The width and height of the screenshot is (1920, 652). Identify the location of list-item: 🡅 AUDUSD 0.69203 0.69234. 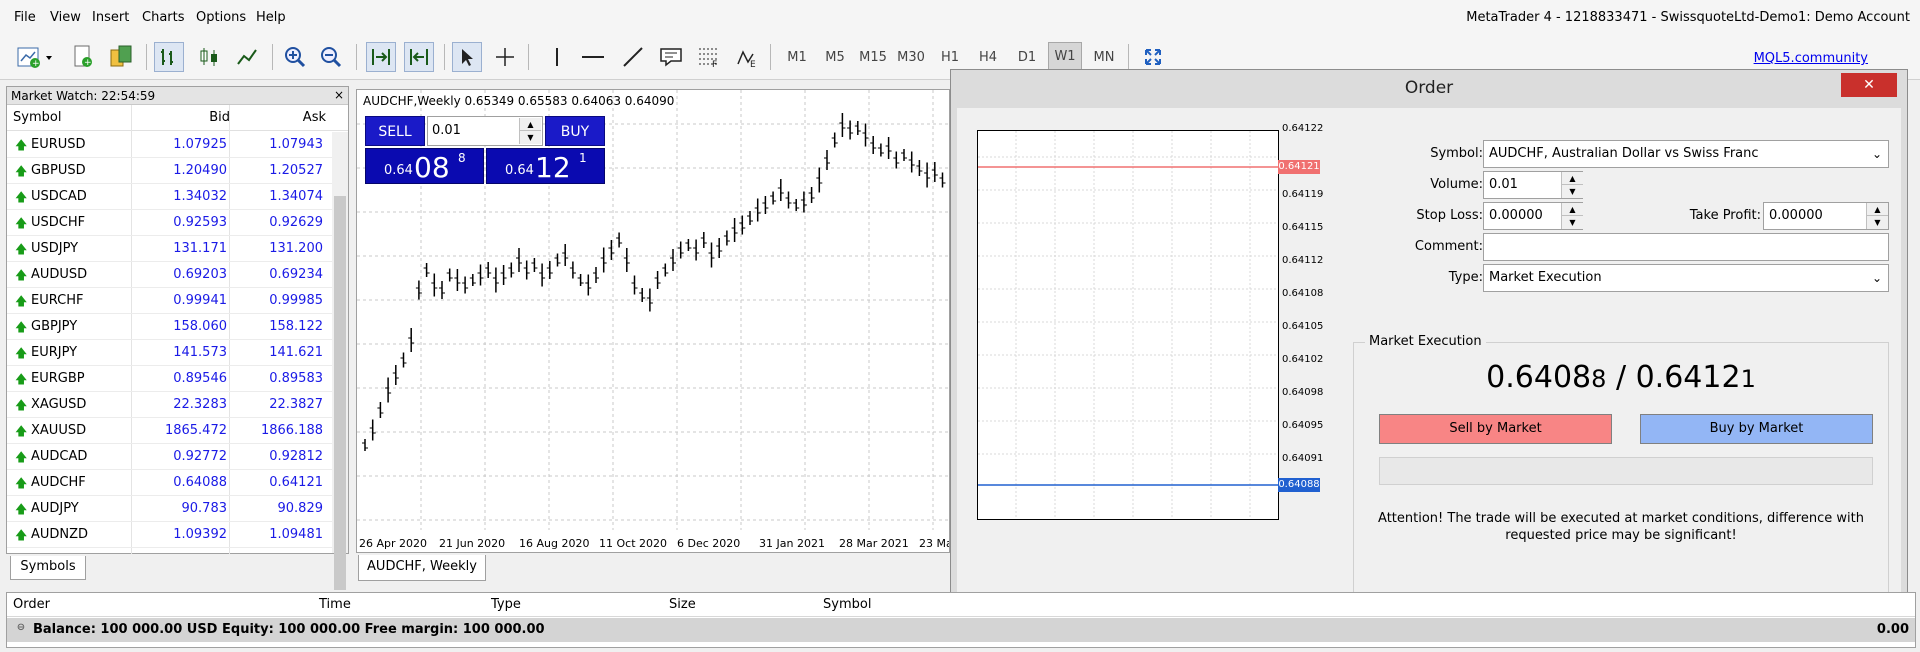
(176, 275).